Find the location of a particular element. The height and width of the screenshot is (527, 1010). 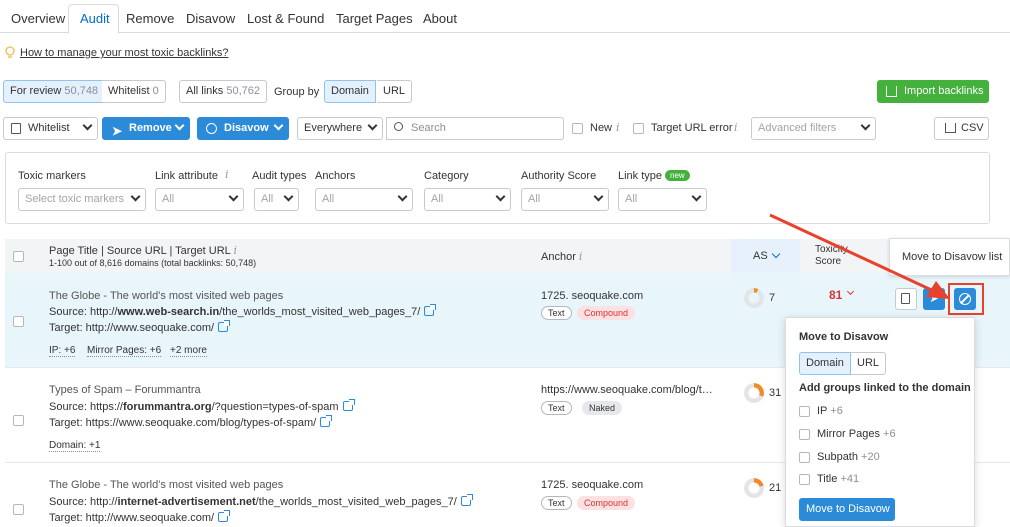

whitelist-button: Whitelist is located at coordinates (50, 128).